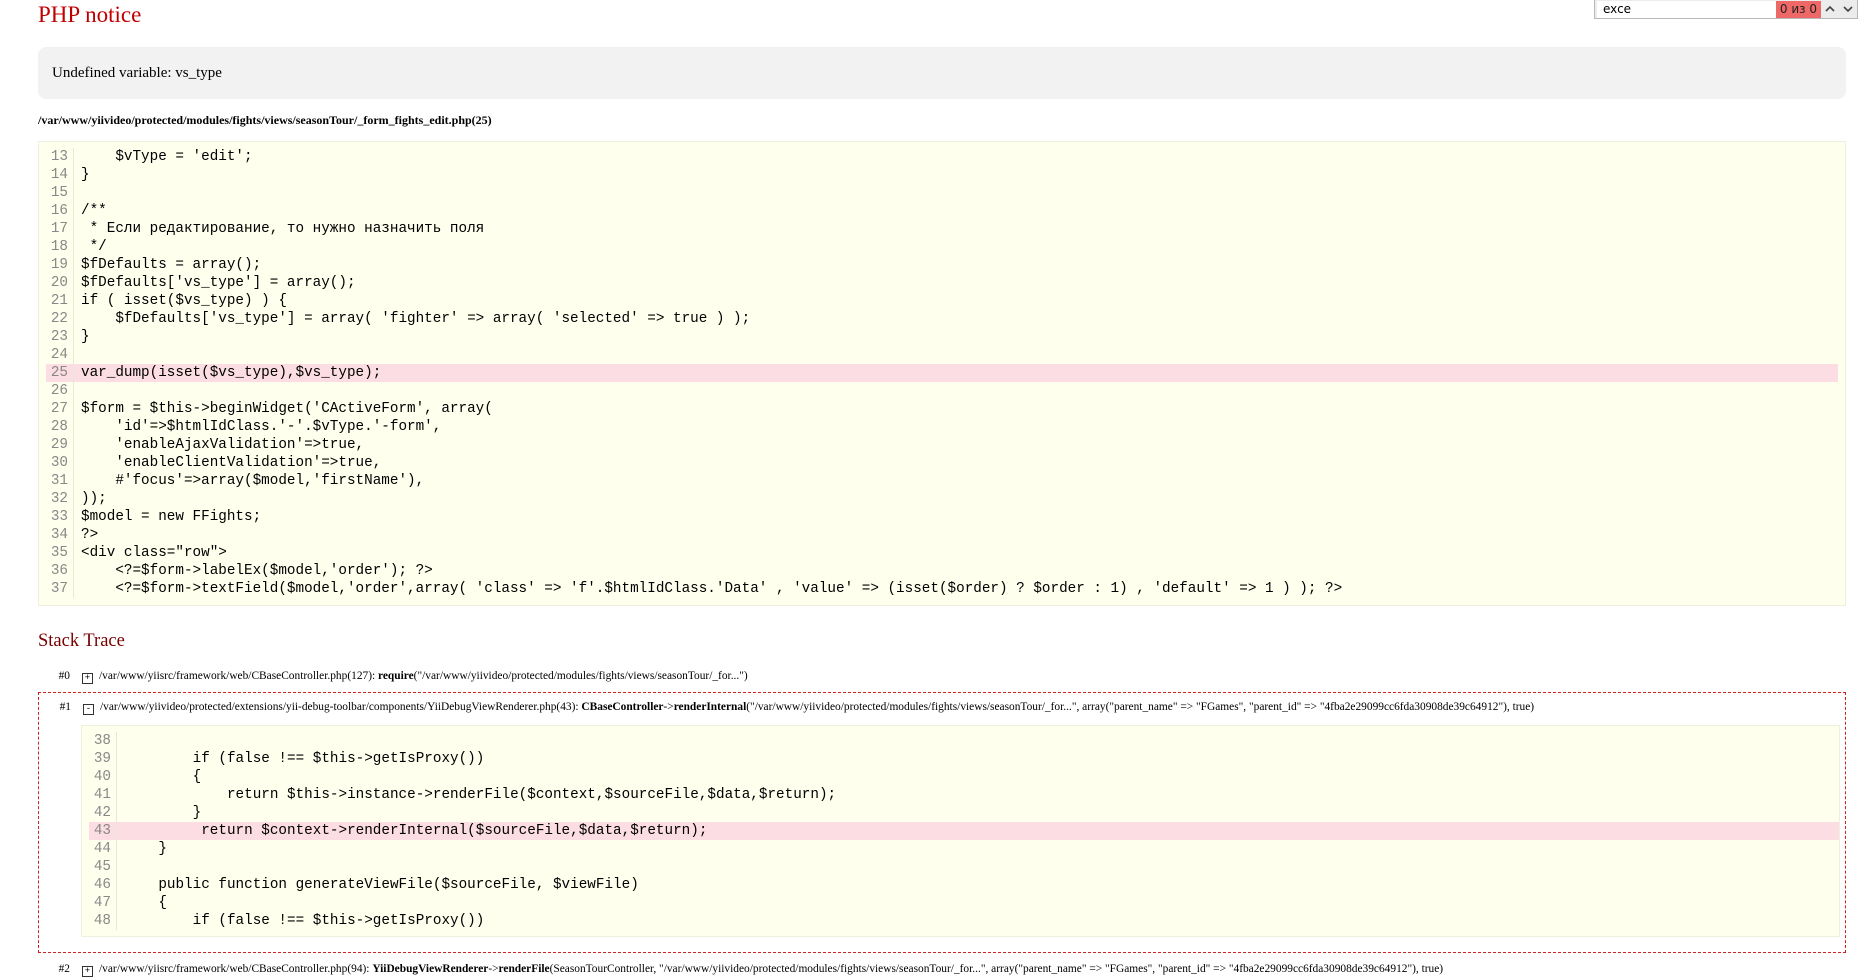 This screenshot has height=977, width=1858. I want to click on line-number: 25, so click(59, 373).